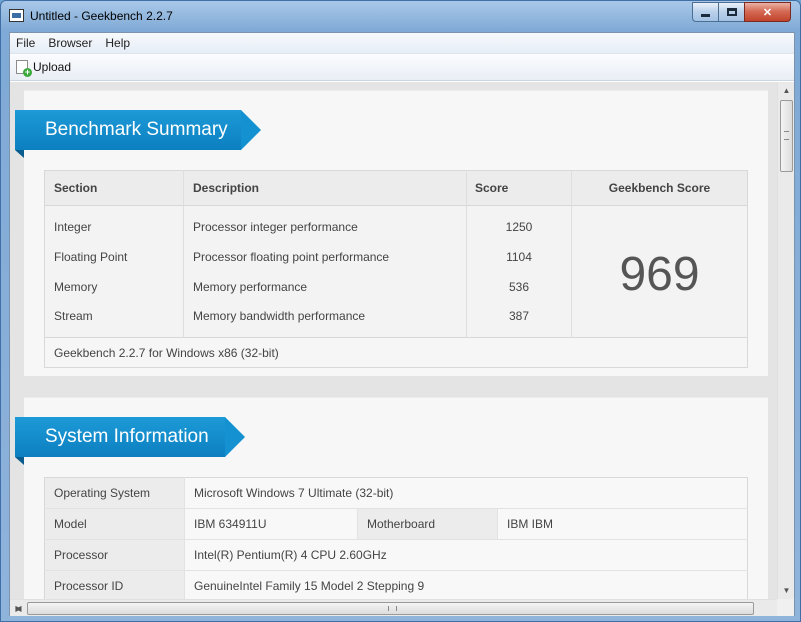 The width and height of the screenshot is (801, 622). What do you see at coordinates (114, 188) in the screenshot?
I see `column-header-section: Section` at bounding box center [114, 188].